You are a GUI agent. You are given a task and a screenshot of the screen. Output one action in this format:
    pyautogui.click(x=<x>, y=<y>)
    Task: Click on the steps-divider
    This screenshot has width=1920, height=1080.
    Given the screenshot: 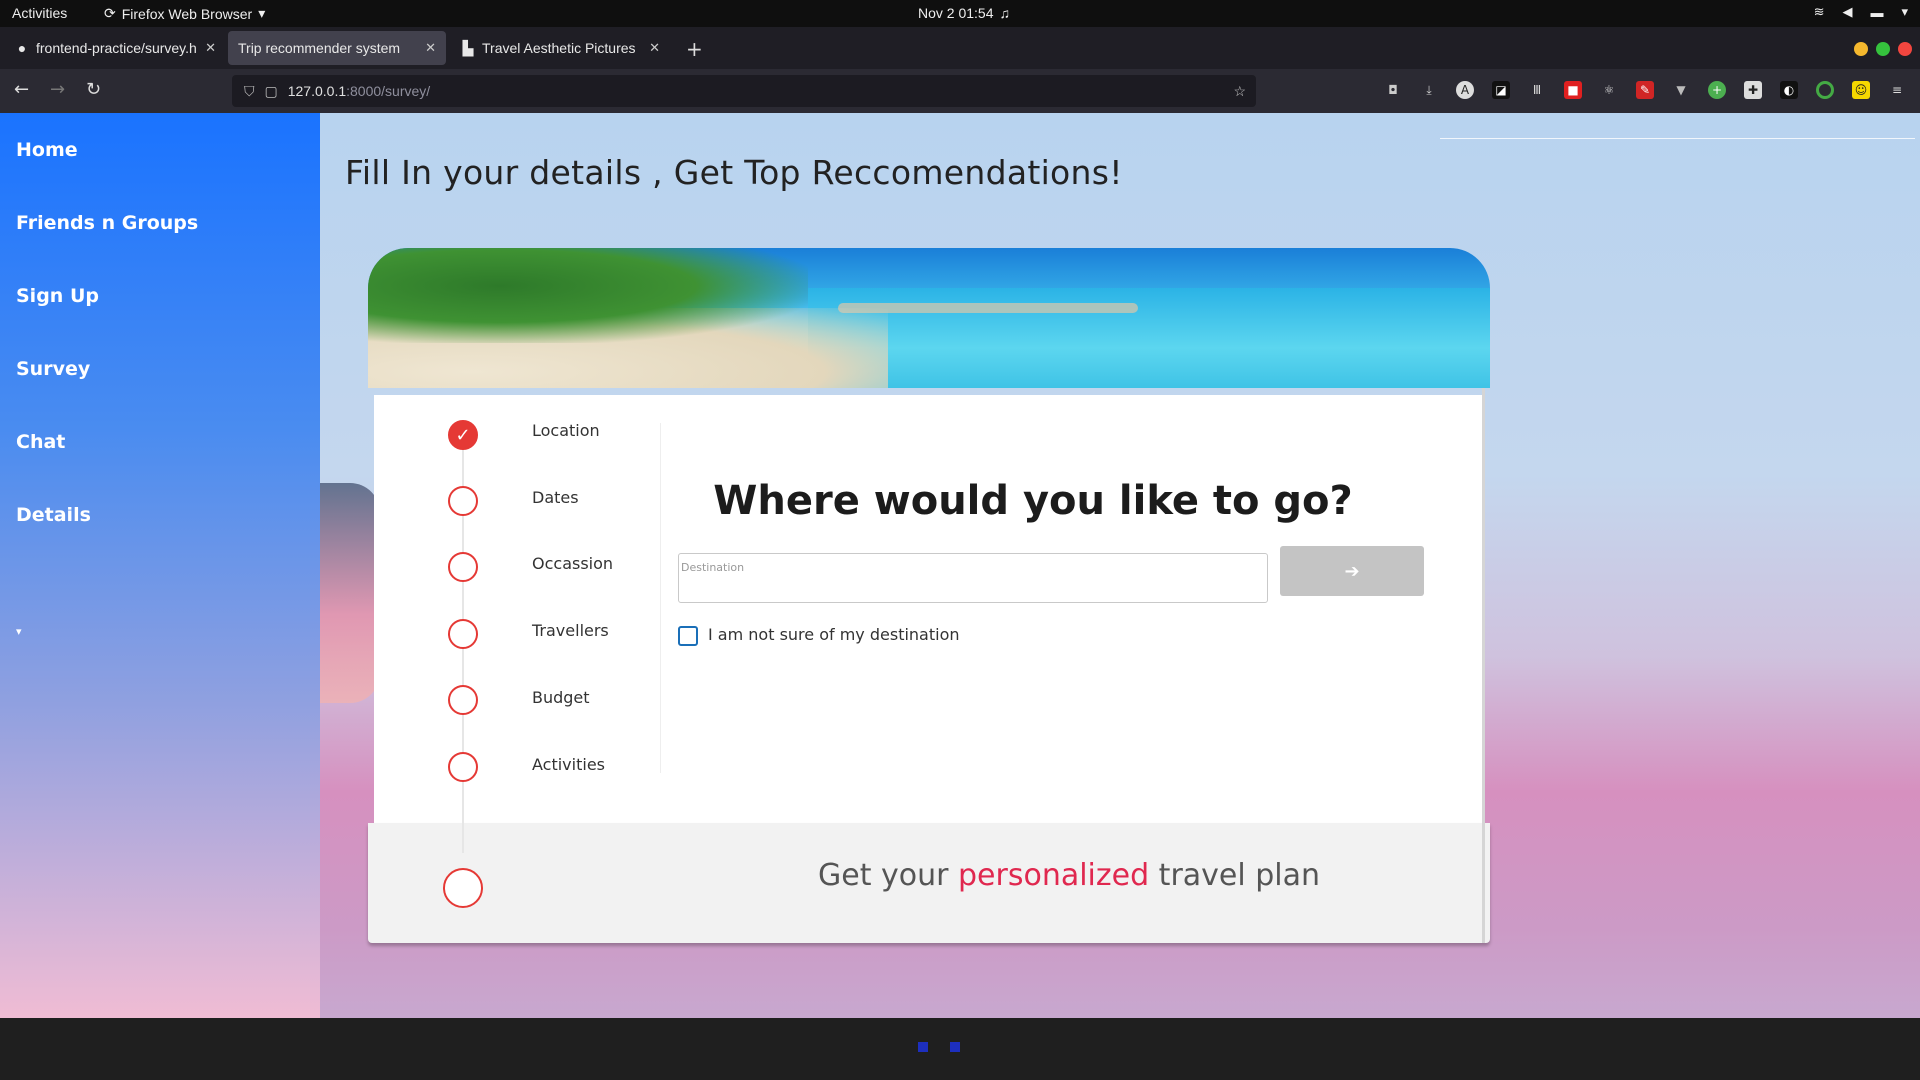 What is the action you would take?
    pyautogui.click(x=660, y=598)
    